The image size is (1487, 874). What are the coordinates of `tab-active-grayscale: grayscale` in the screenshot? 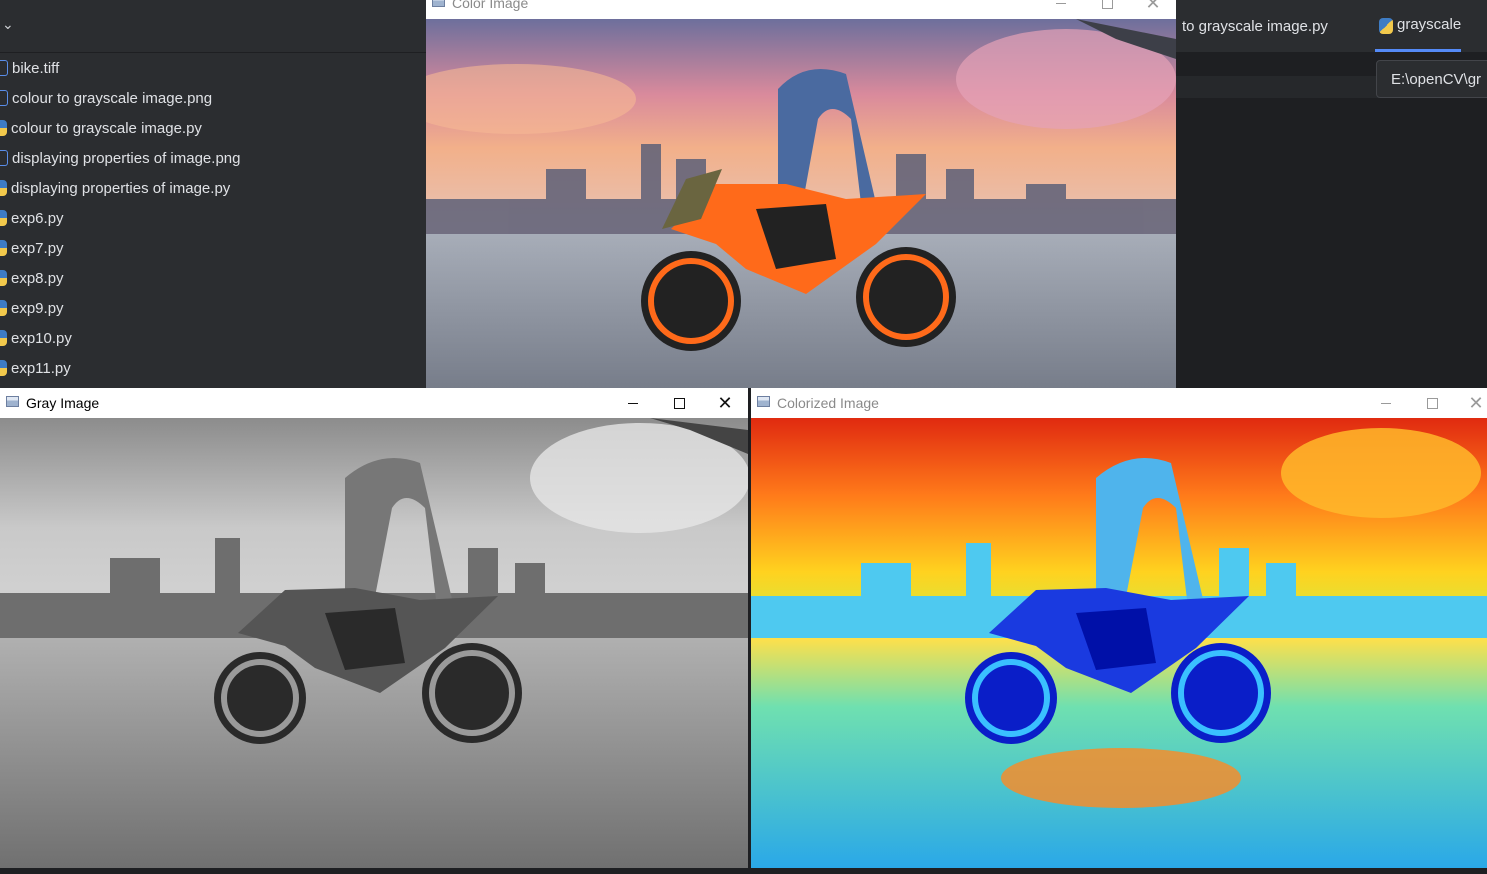 It's located at (1418, 26).